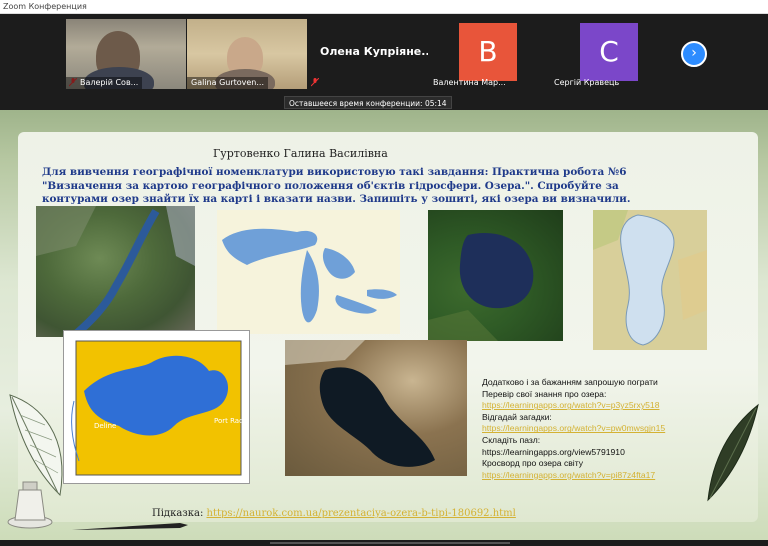 Image resolution: width=768 pixels, height=546 pixels. Describe the element at coordinates (384, 7) in the screenshot. I see `window-titlebar: Zoom Конференция` at that location.